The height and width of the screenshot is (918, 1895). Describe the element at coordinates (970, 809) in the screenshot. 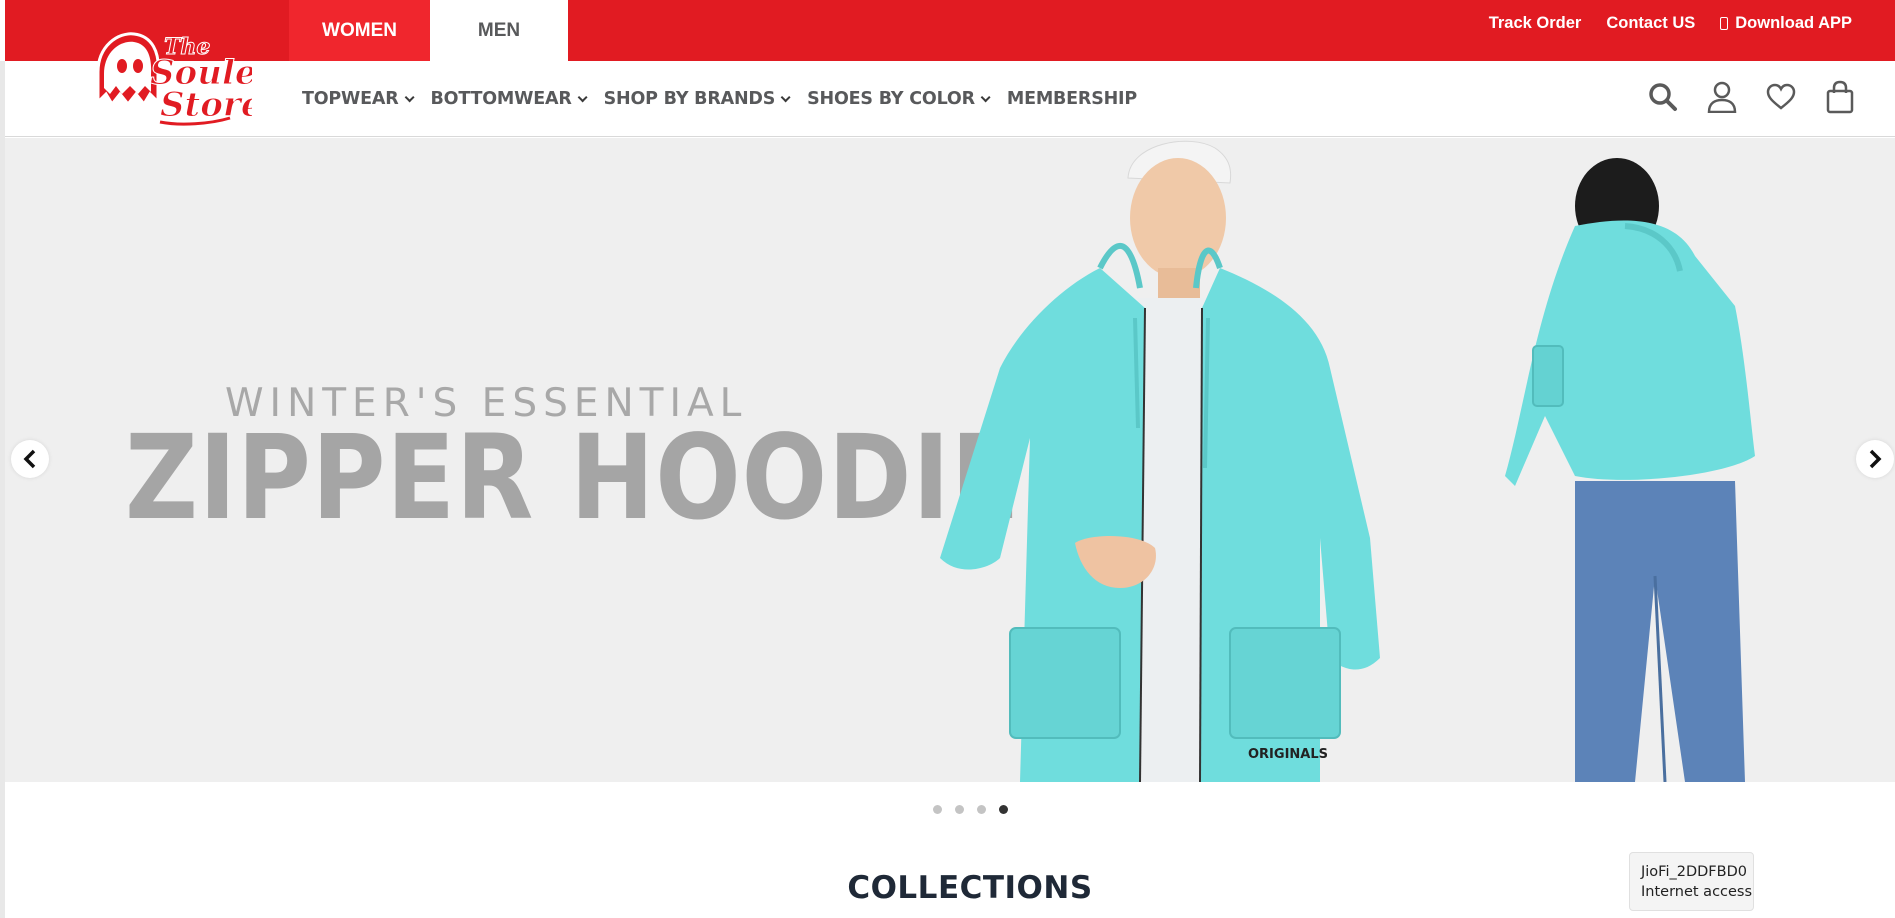

I see `carousel-dots` at that location.